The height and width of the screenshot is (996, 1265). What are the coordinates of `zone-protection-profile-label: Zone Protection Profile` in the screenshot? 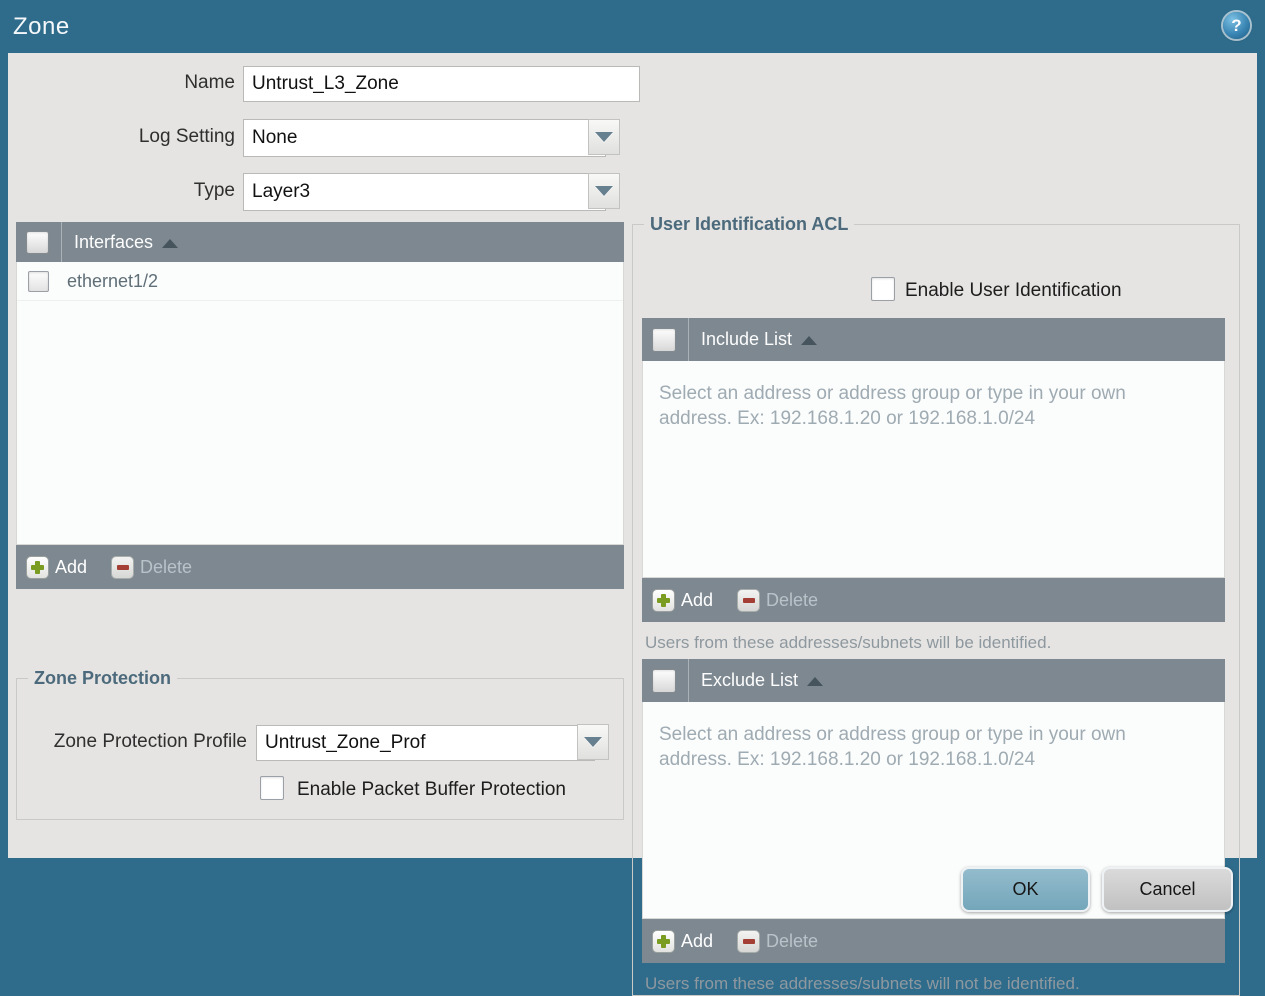 It's located at (150, 741).